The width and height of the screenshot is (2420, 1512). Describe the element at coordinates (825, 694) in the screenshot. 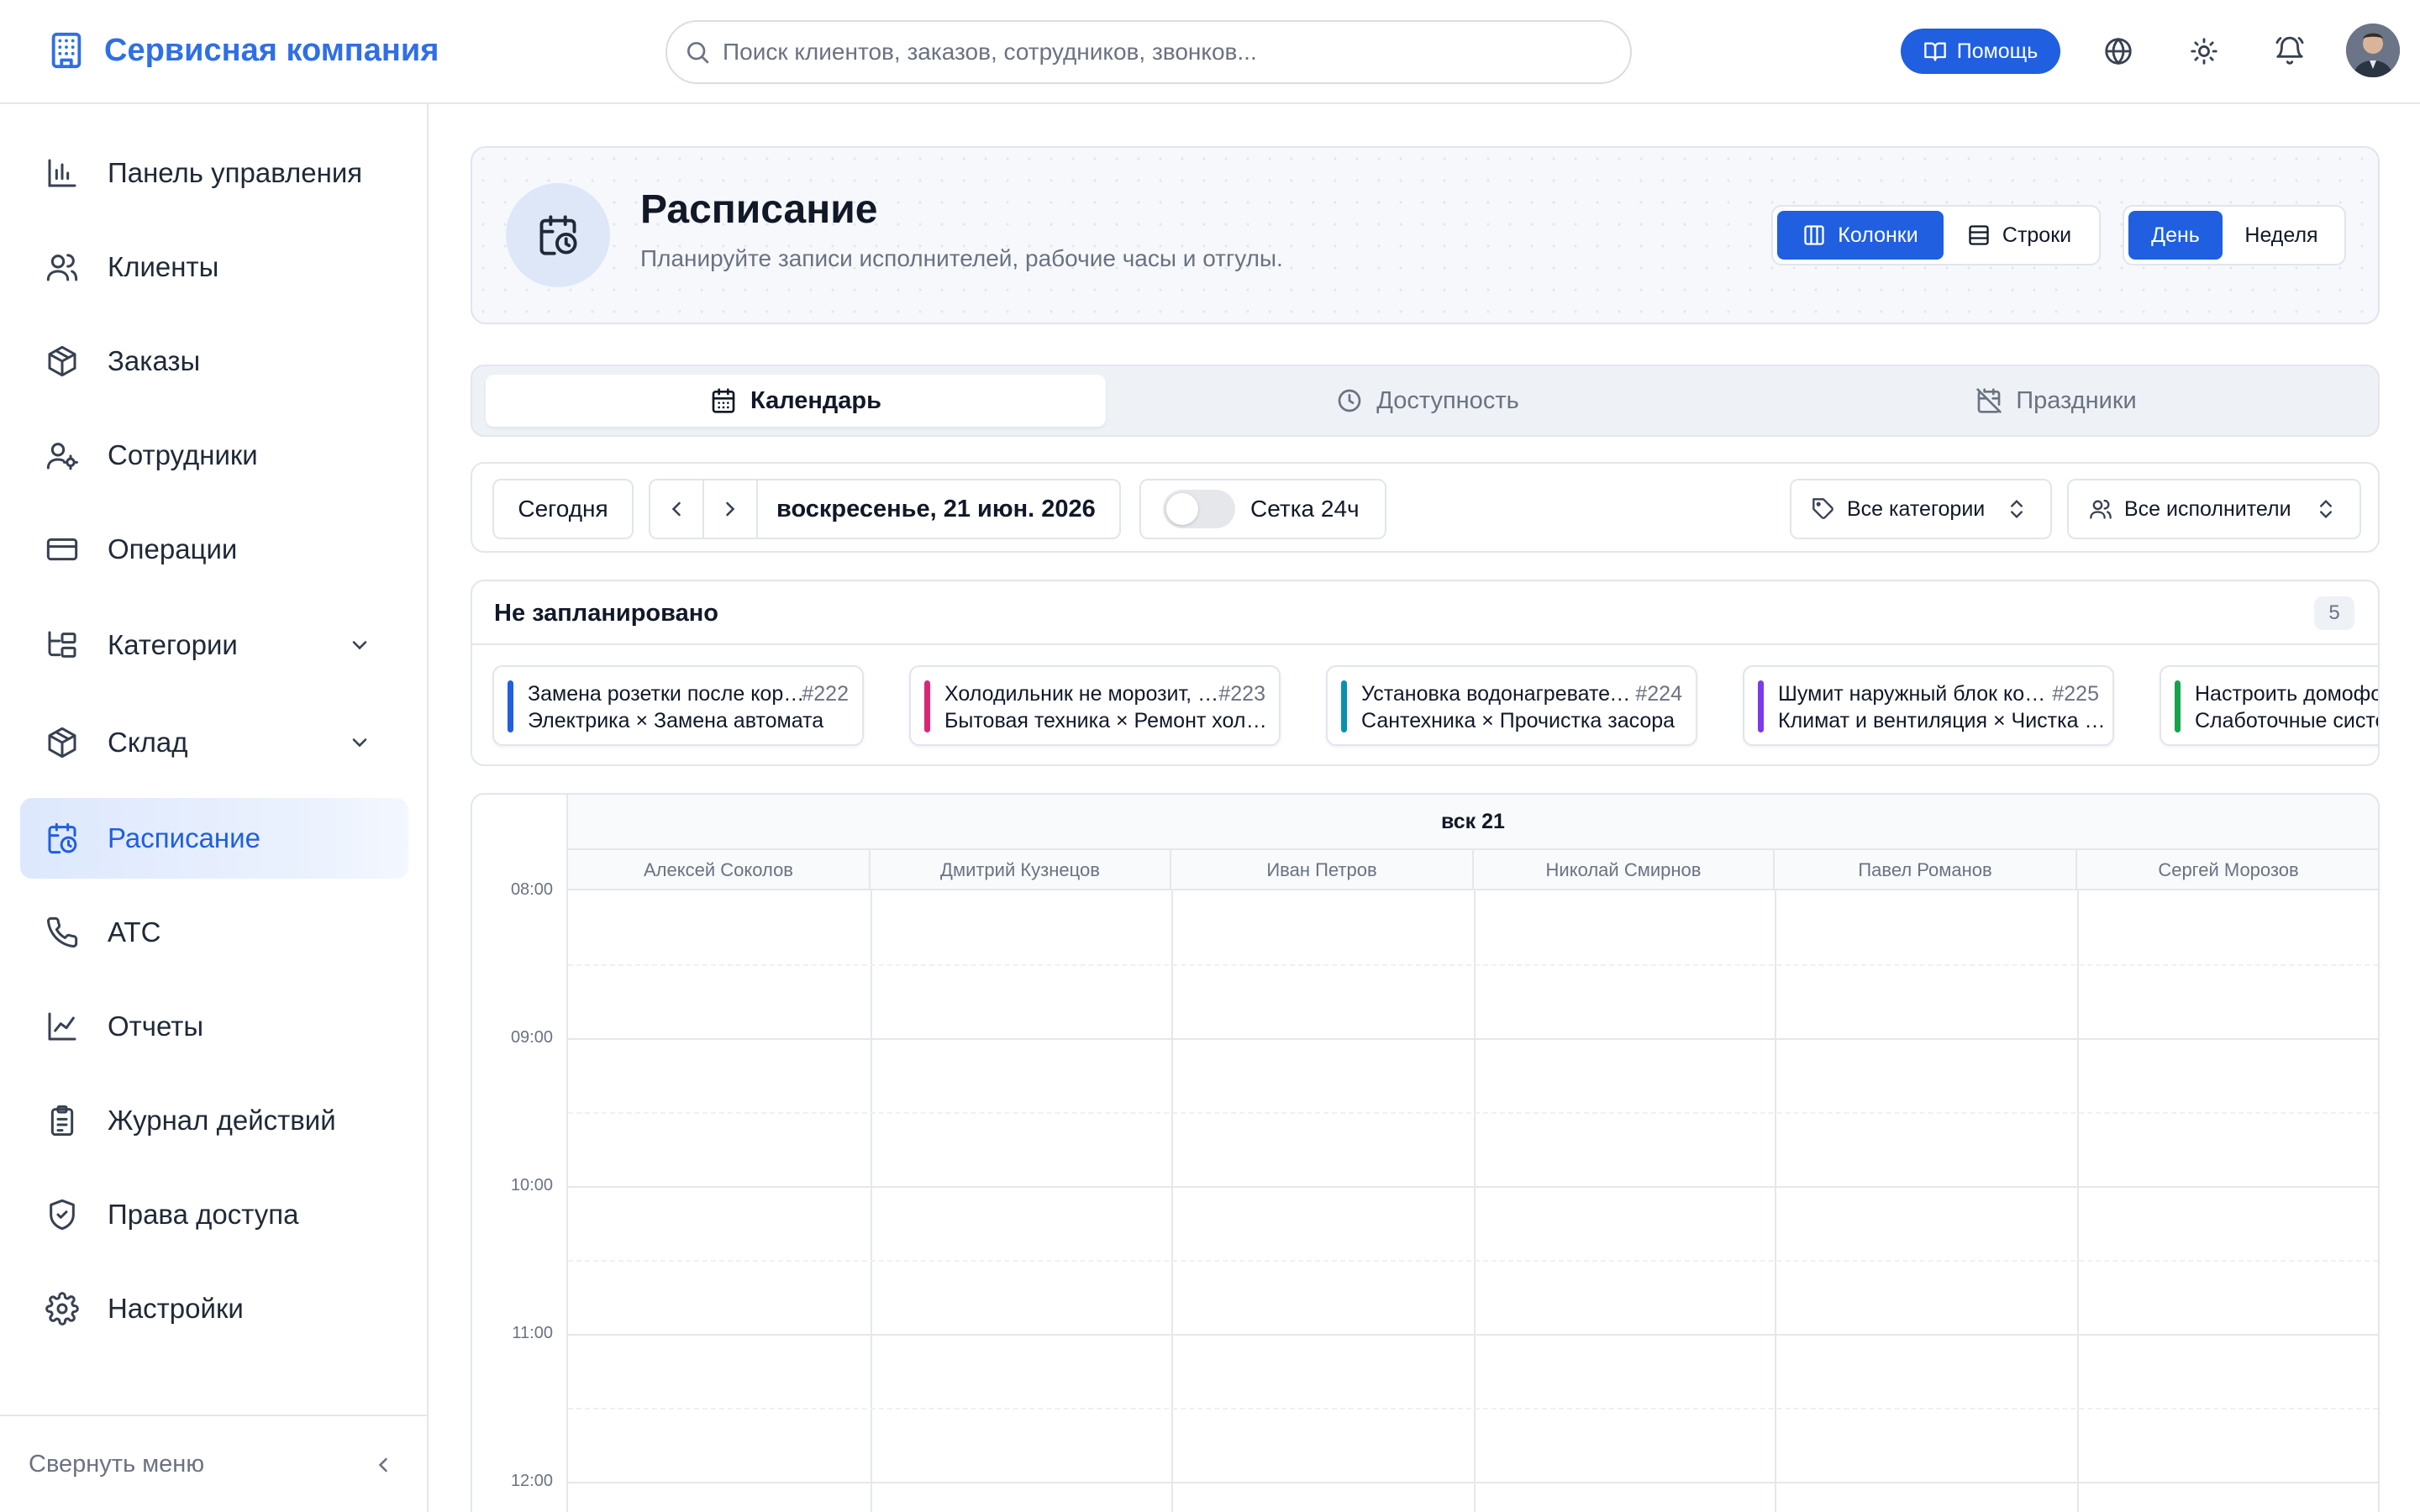

I see `job-number: #222` at that location.